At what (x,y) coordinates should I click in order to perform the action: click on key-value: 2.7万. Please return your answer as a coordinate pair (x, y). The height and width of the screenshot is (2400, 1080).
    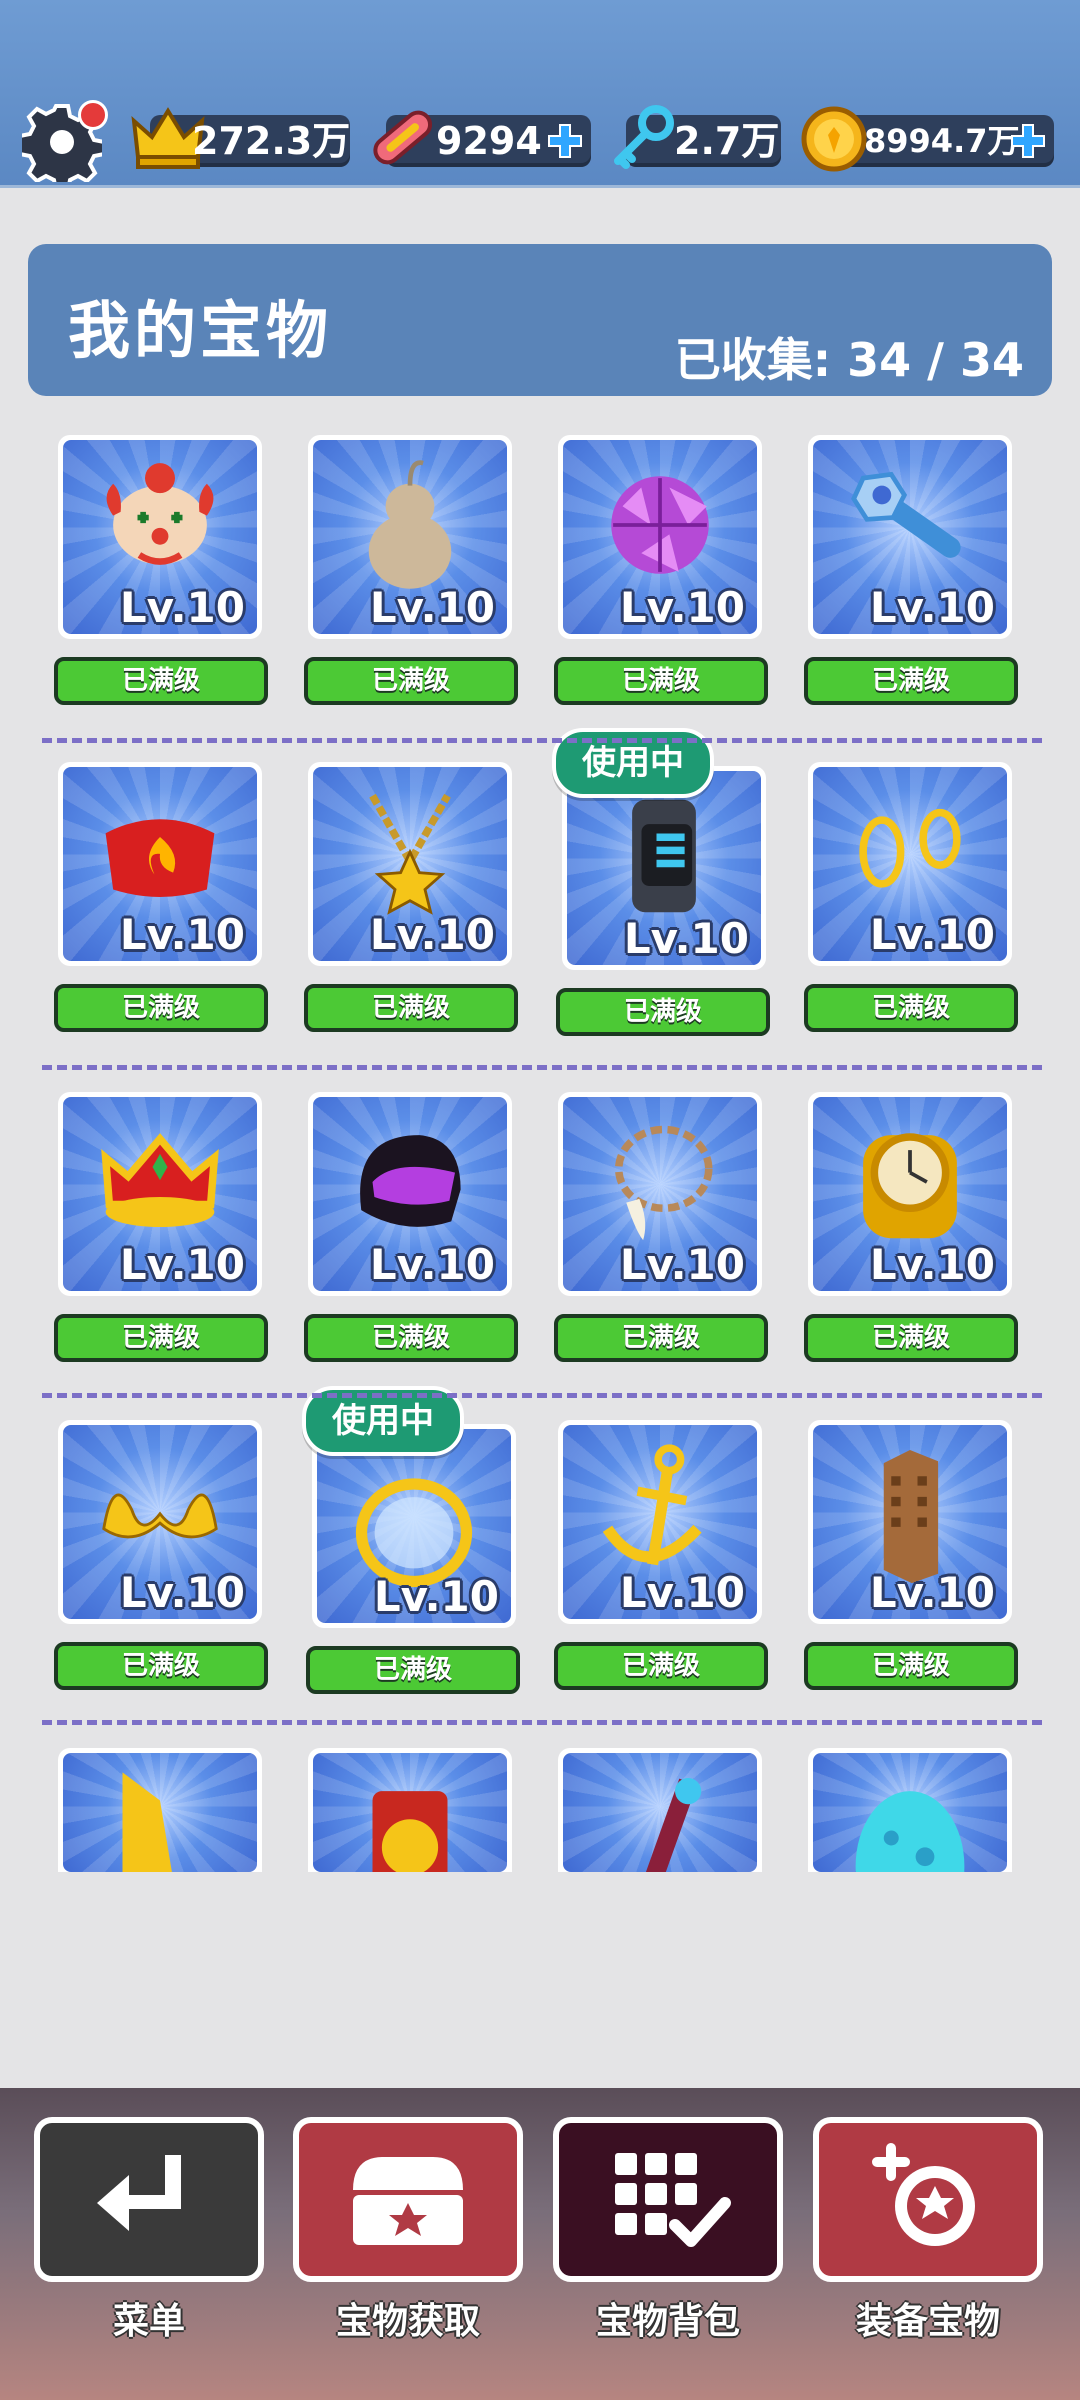
    Looking at the image, I should click on (727, 141).